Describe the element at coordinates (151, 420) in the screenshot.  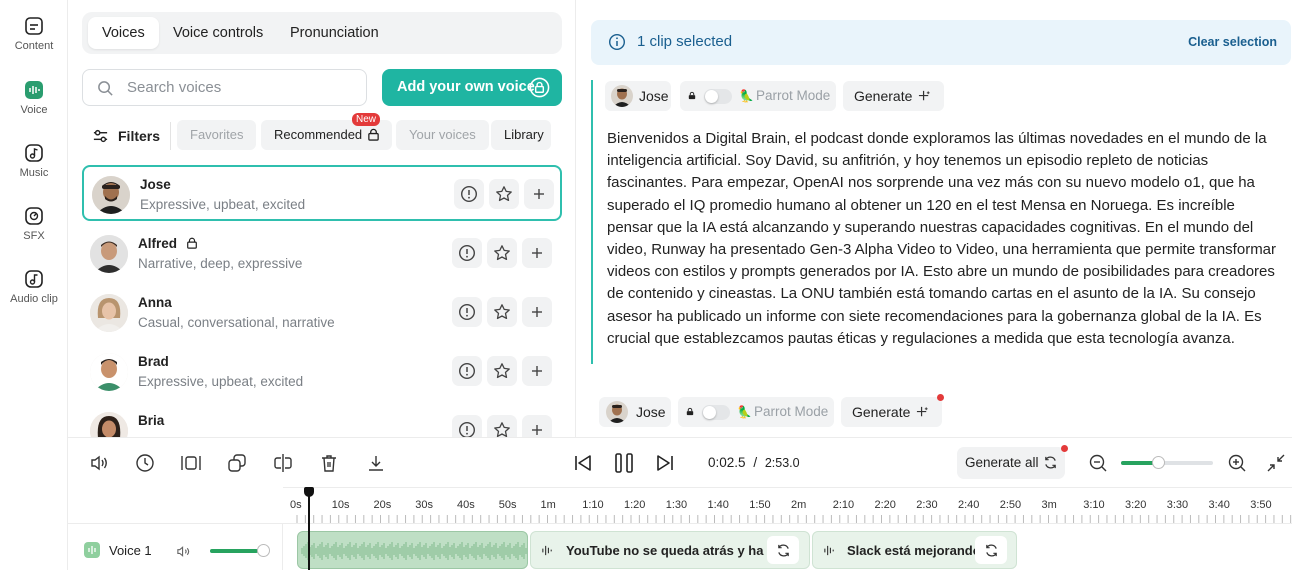
I see `voice-name: Bria` at that location.